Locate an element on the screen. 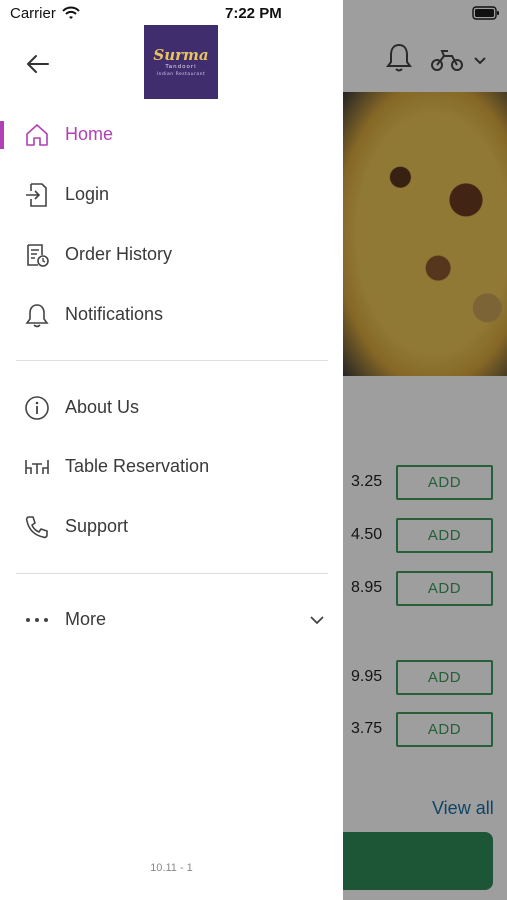 This screenshot has height=900, width=507. menu-item-label: Login is located at coordinates (87, 194).